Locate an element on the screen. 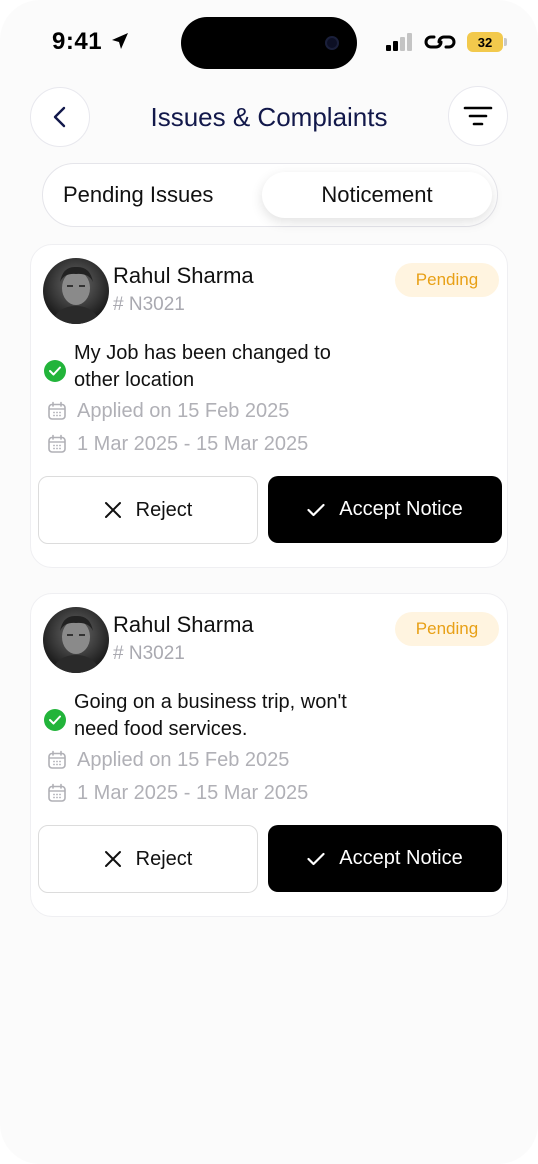 This screenshot has height=1164, width=538. filter-icon is located at coordinates (478, 116).